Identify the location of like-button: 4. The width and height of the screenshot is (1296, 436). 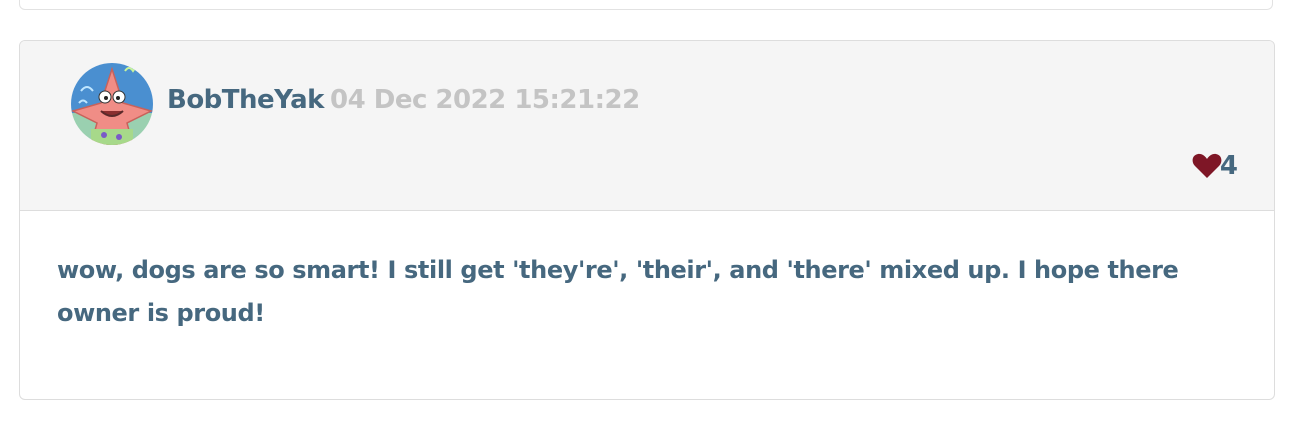
(1215, 166).